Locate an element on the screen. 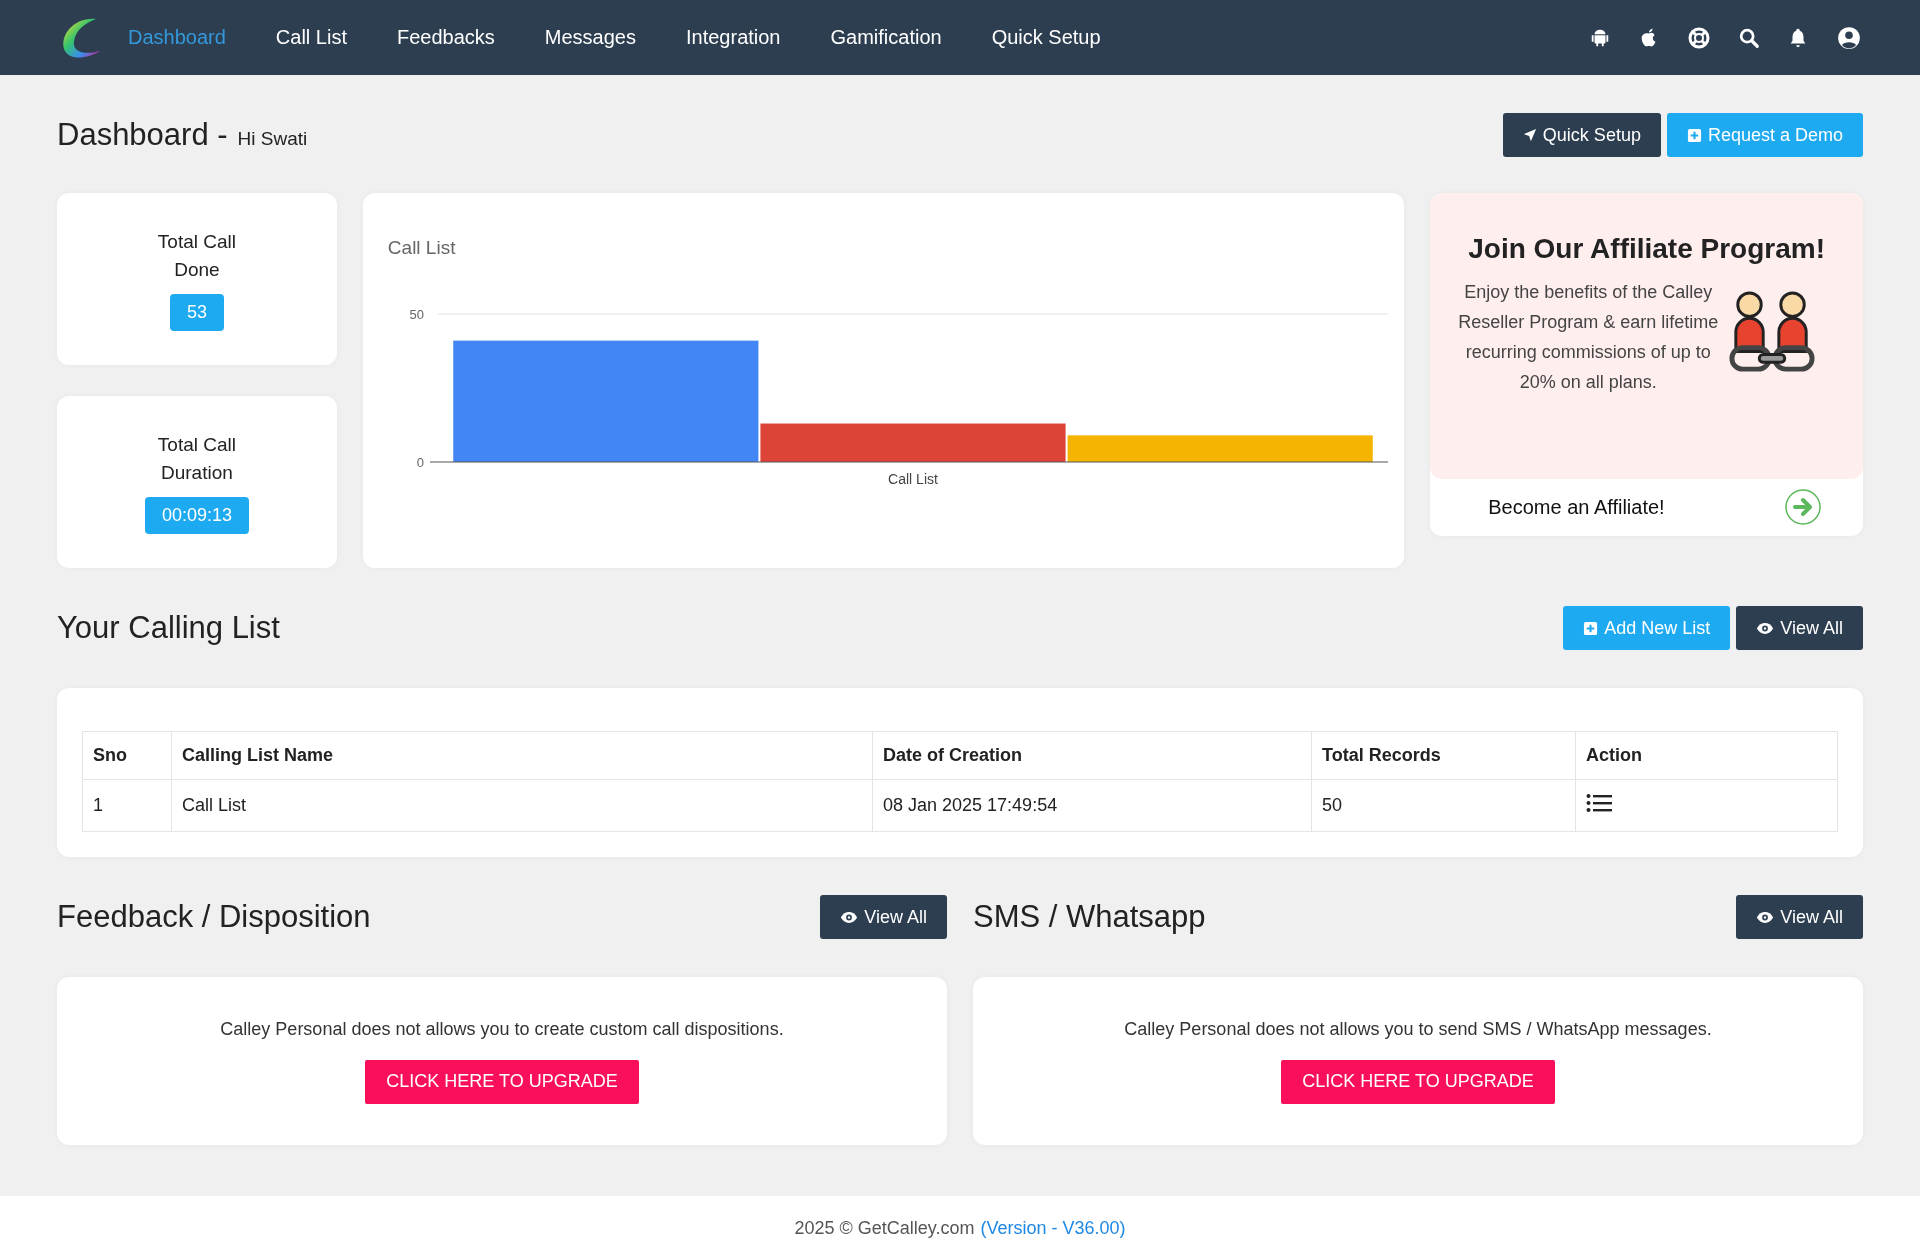  x-axis-label: Call List is located at coordinates (912, 479).